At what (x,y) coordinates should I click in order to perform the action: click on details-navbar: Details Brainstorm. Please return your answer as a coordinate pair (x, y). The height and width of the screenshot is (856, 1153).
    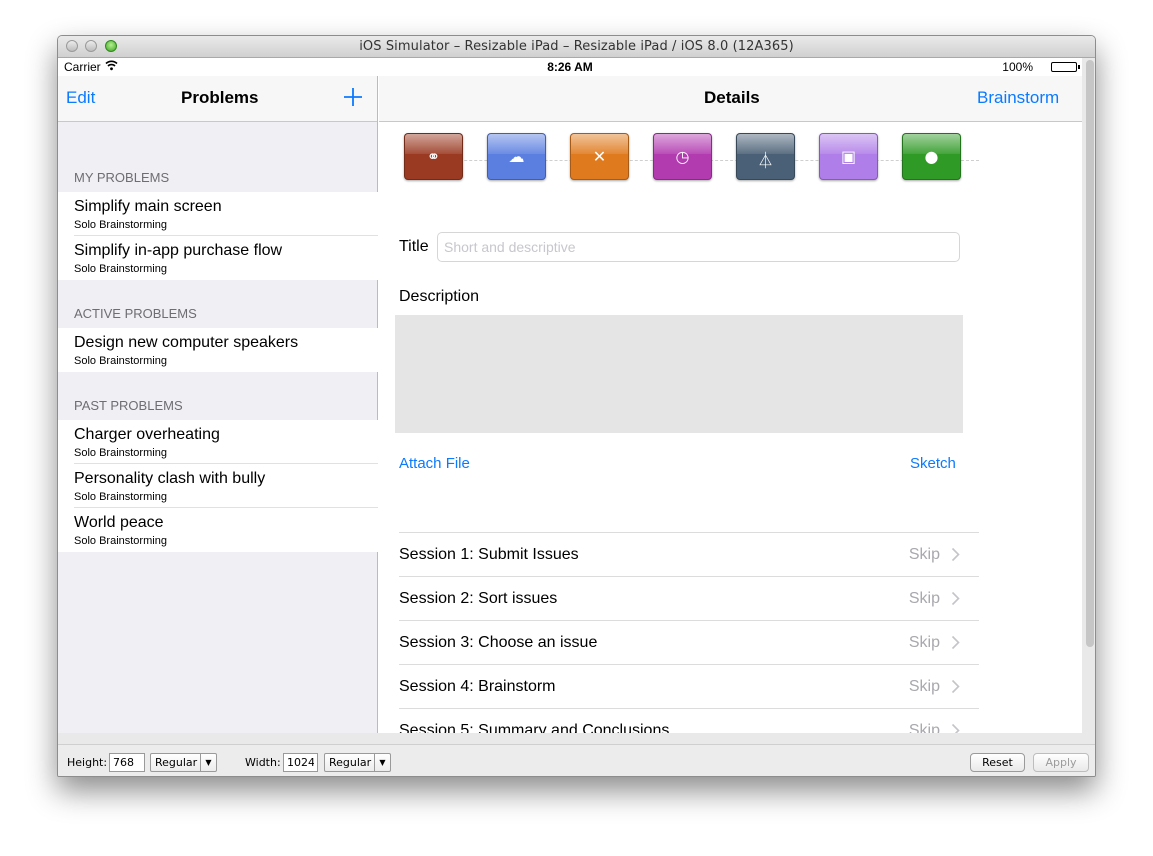
    Looking at the image, I should click on (730, 99).